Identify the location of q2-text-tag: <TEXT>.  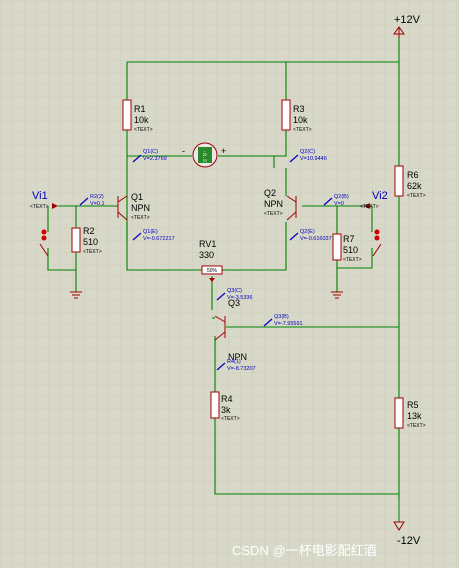
(273, 214).